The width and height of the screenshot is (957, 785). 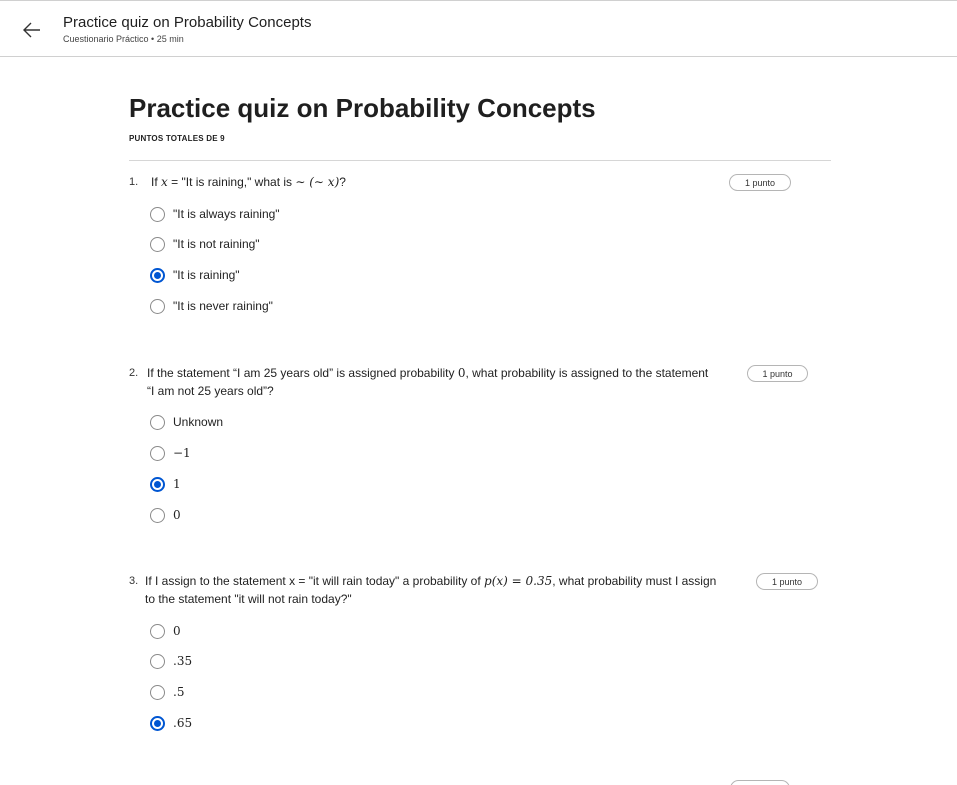 I want to click on question-number: 2., so click(x=134, y=373).